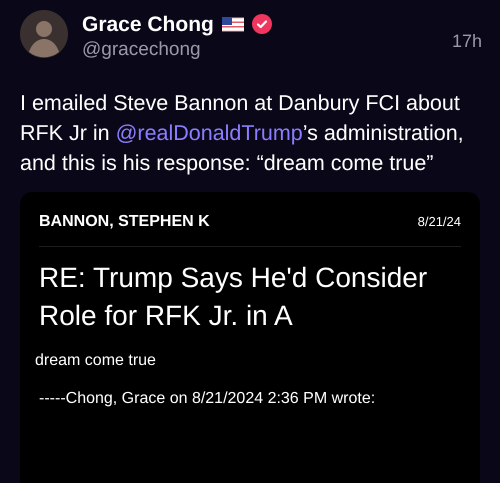 Image resolution: width=500 pixels, height=483 pixels. I want to click on author-handle: @gracechong, so click(267, 50).